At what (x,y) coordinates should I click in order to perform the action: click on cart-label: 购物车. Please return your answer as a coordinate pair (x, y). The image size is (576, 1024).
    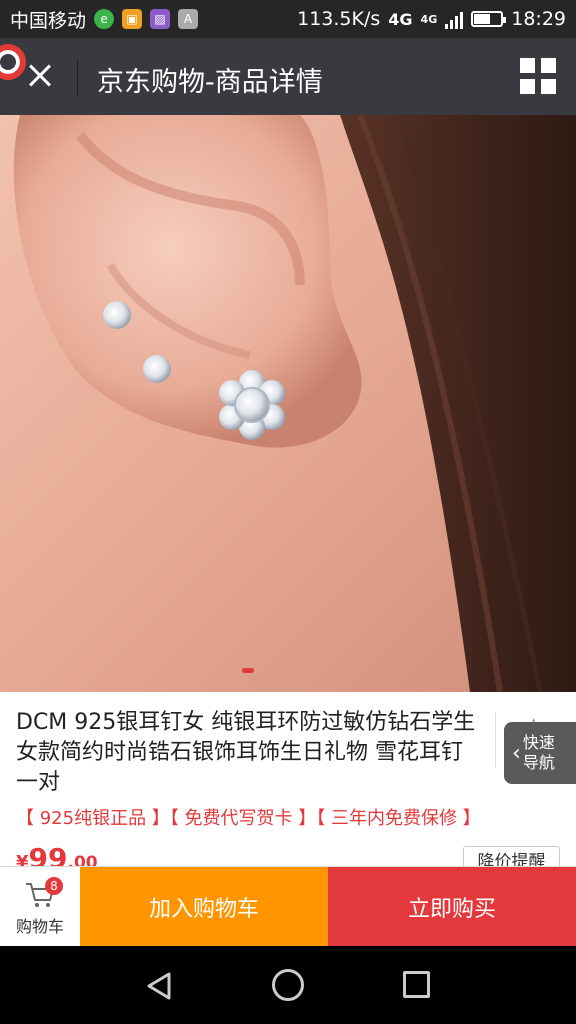
    Looking at the image, I should click on (39, 926).